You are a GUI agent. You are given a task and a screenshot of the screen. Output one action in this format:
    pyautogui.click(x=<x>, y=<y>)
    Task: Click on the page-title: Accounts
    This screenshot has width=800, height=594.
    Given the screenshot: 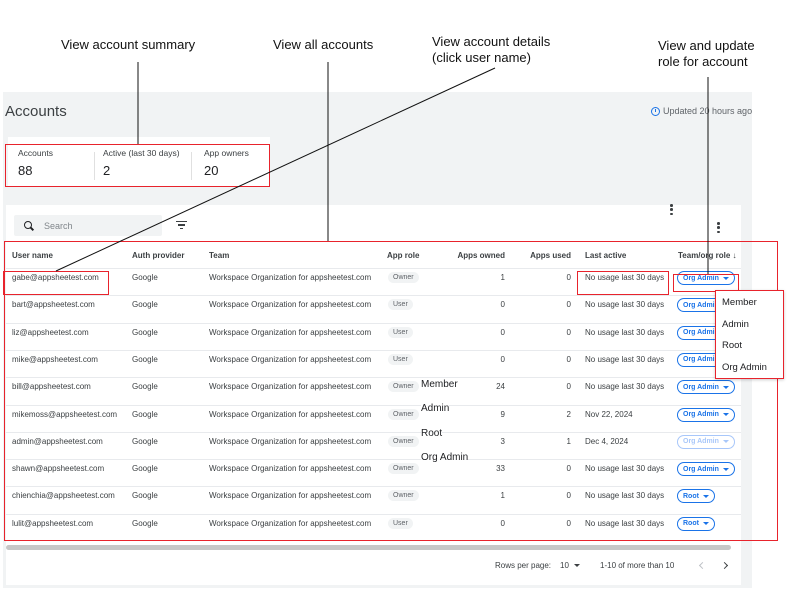 What is the action you would take?
    pyautogui.click(x=36, y=111)
    